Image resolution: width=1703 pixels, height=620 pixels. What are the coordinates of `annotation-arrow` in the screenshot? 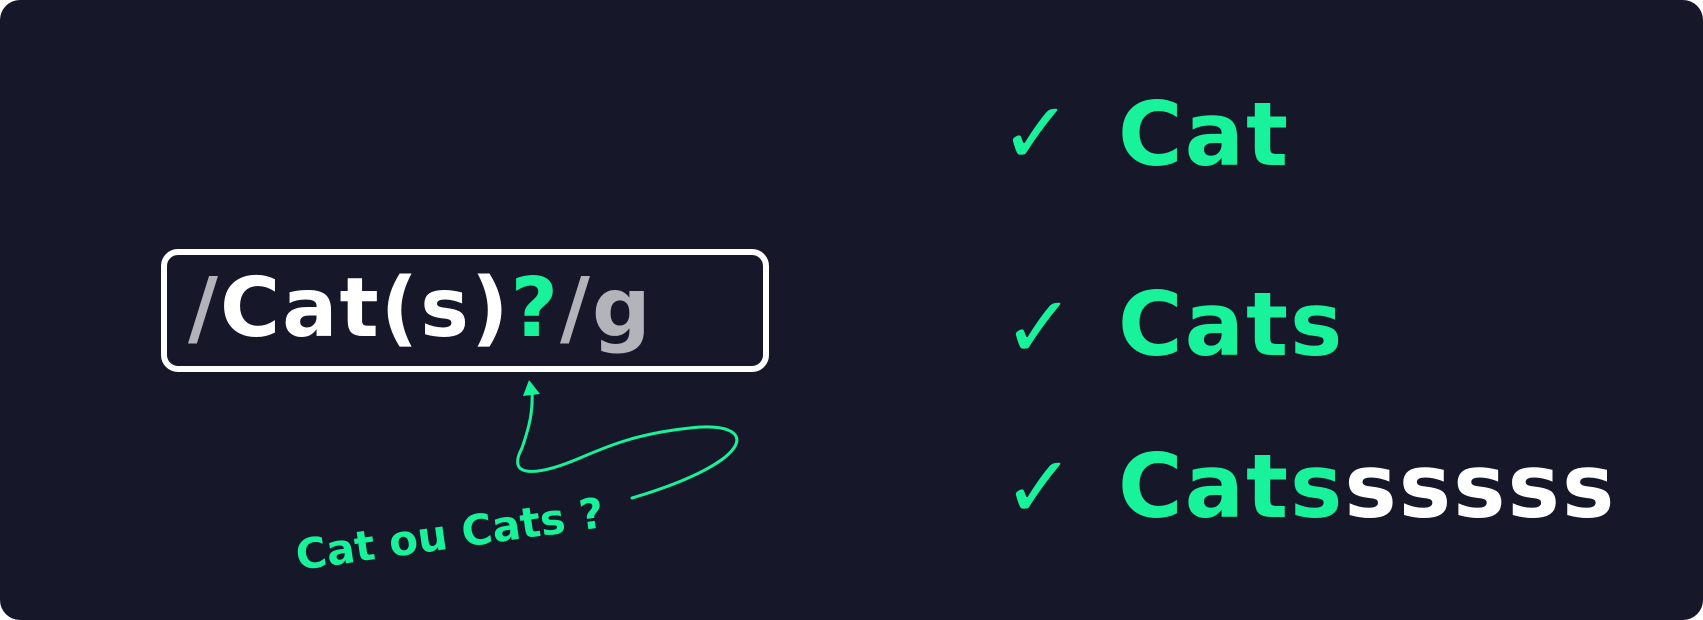 It's located at (627, 440).